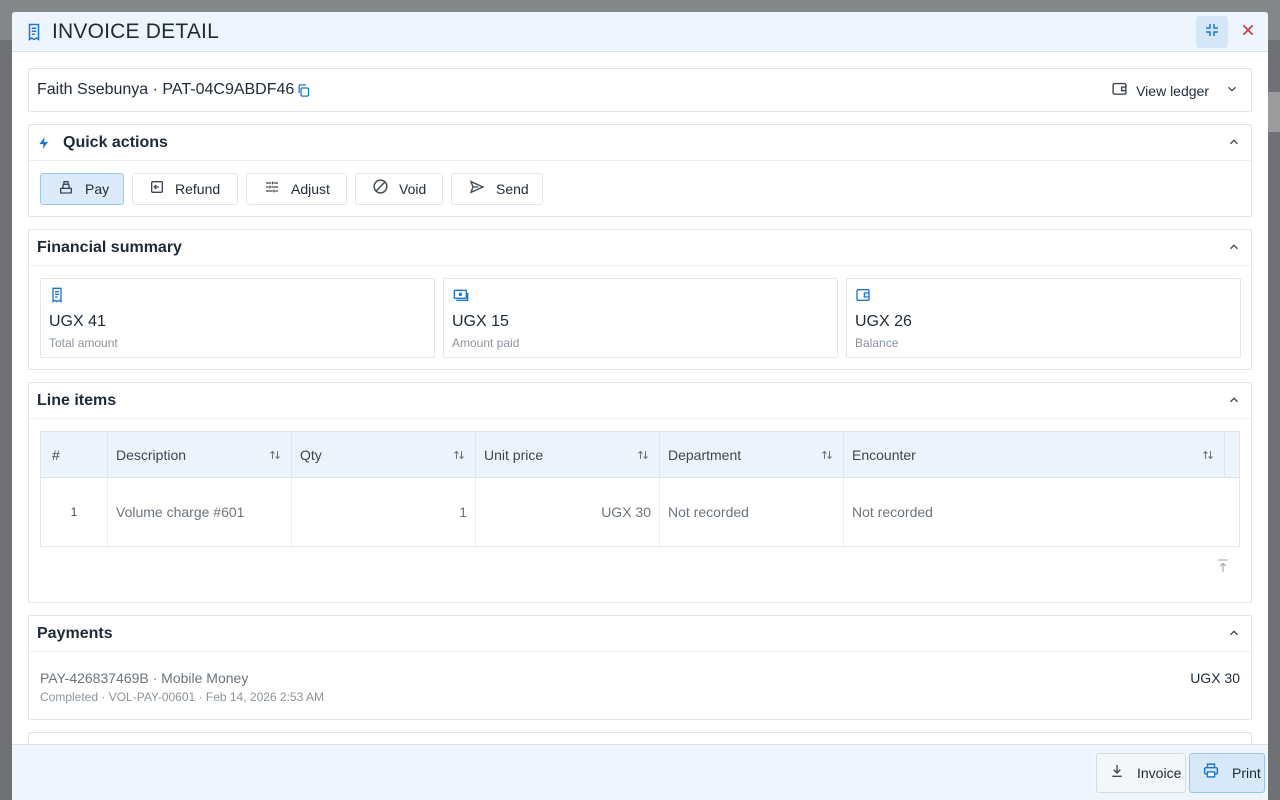  I want to click on patient-label: Faith Ssebunya · PAT-04C9ABDF46, so click(166, 89).